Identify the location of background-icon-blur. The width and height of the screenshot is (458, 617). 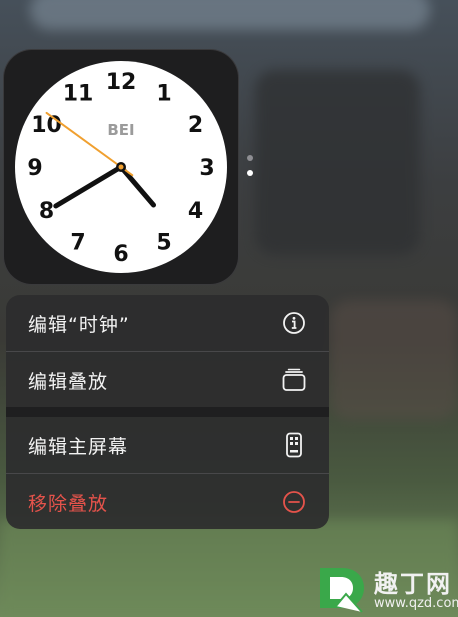
(394, 360).